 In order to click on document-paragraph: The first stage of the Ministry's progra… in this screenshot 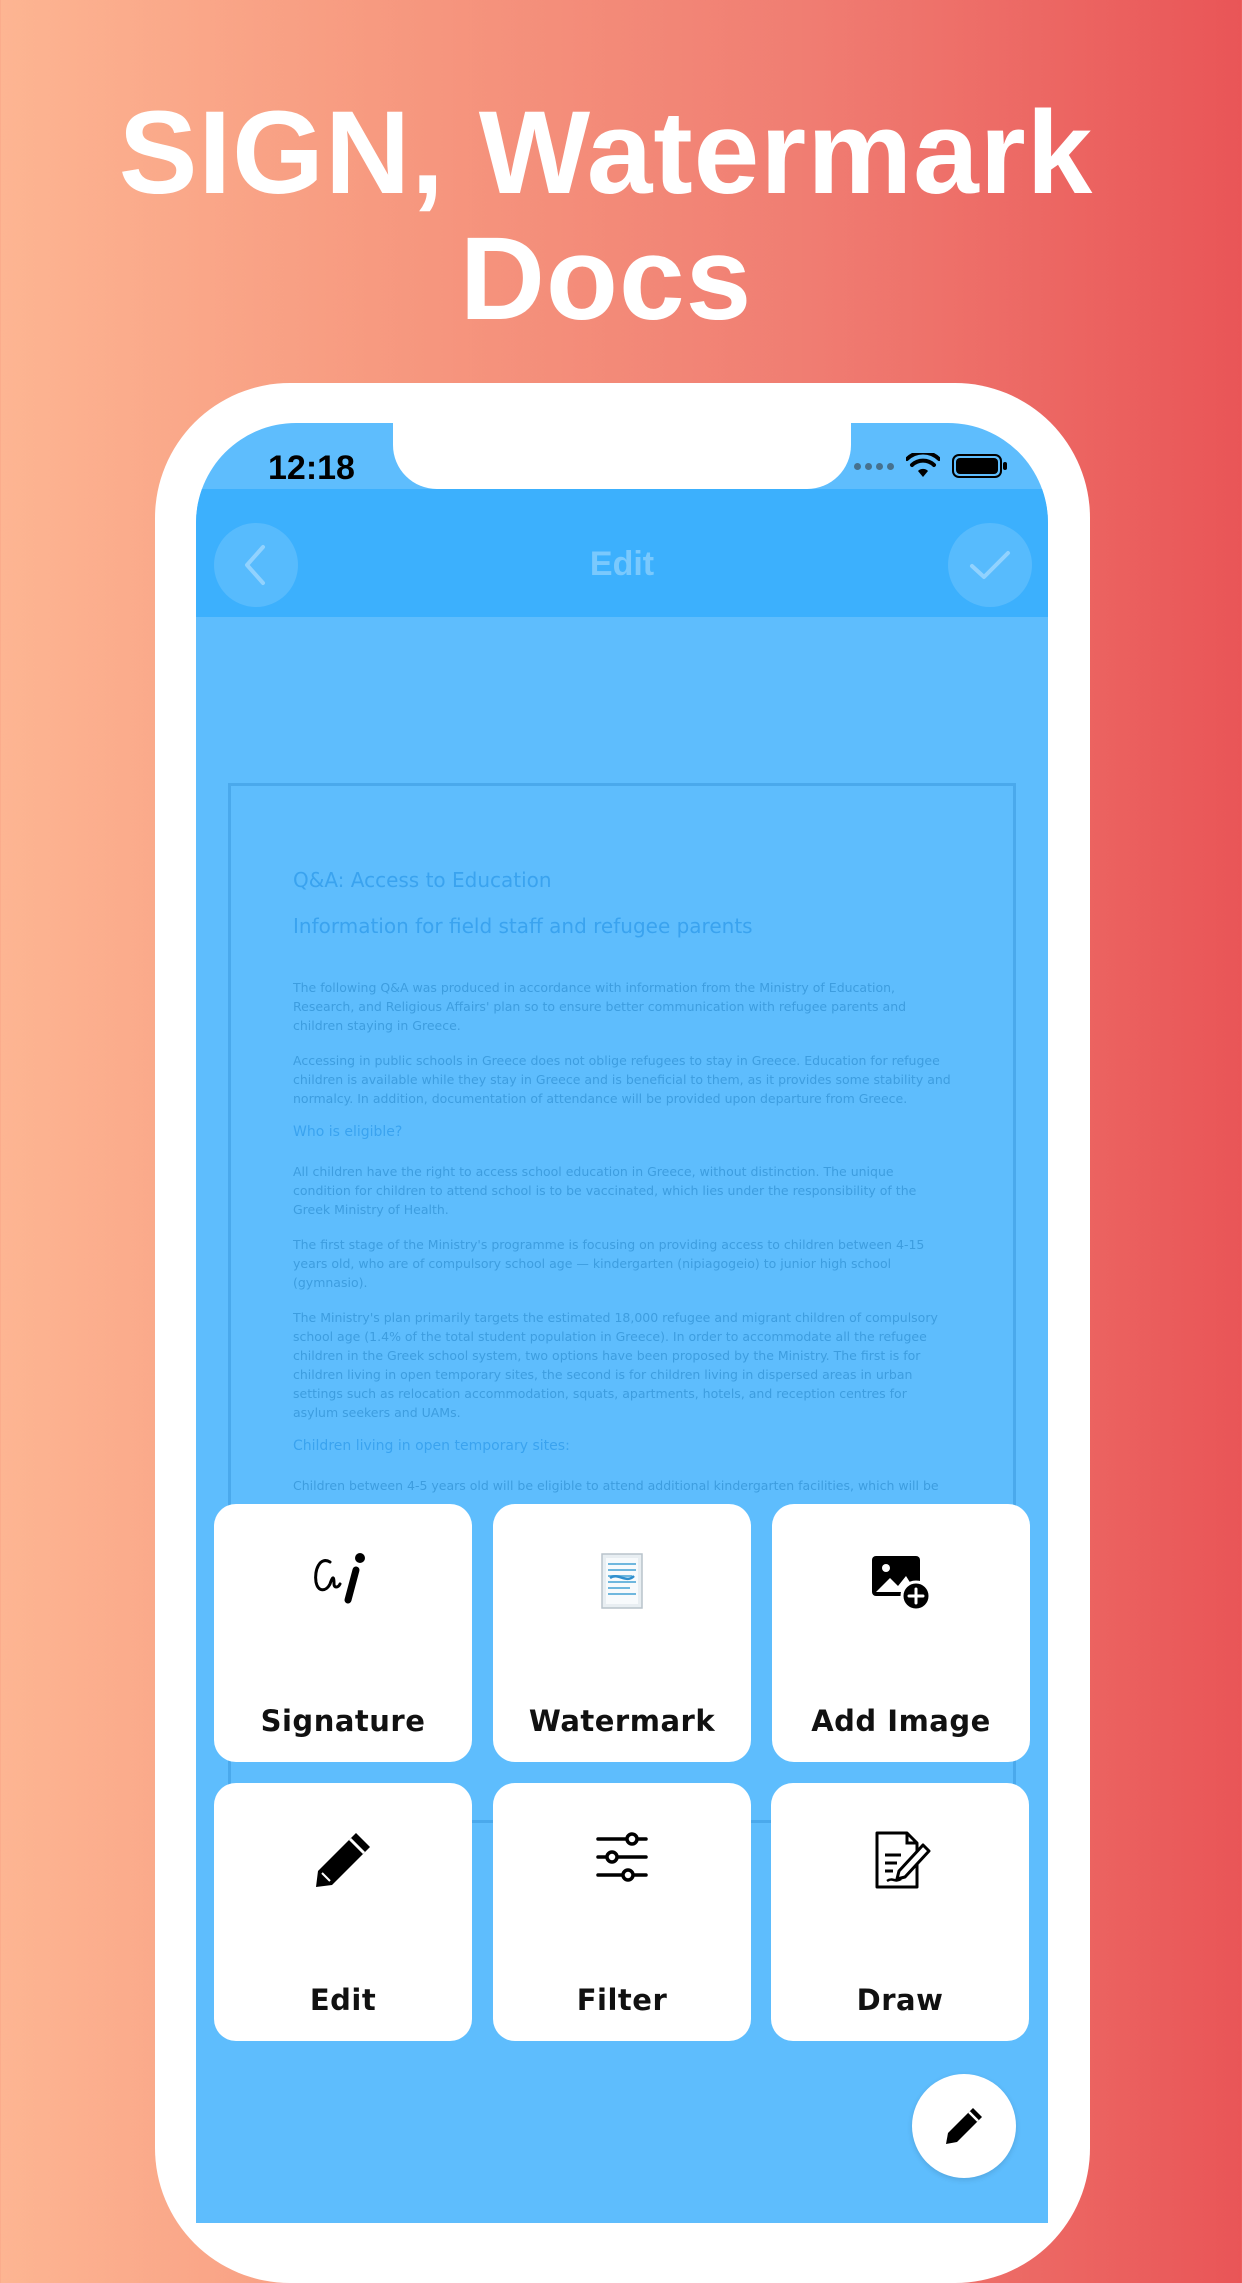, I will do `click(609, 1263)`.